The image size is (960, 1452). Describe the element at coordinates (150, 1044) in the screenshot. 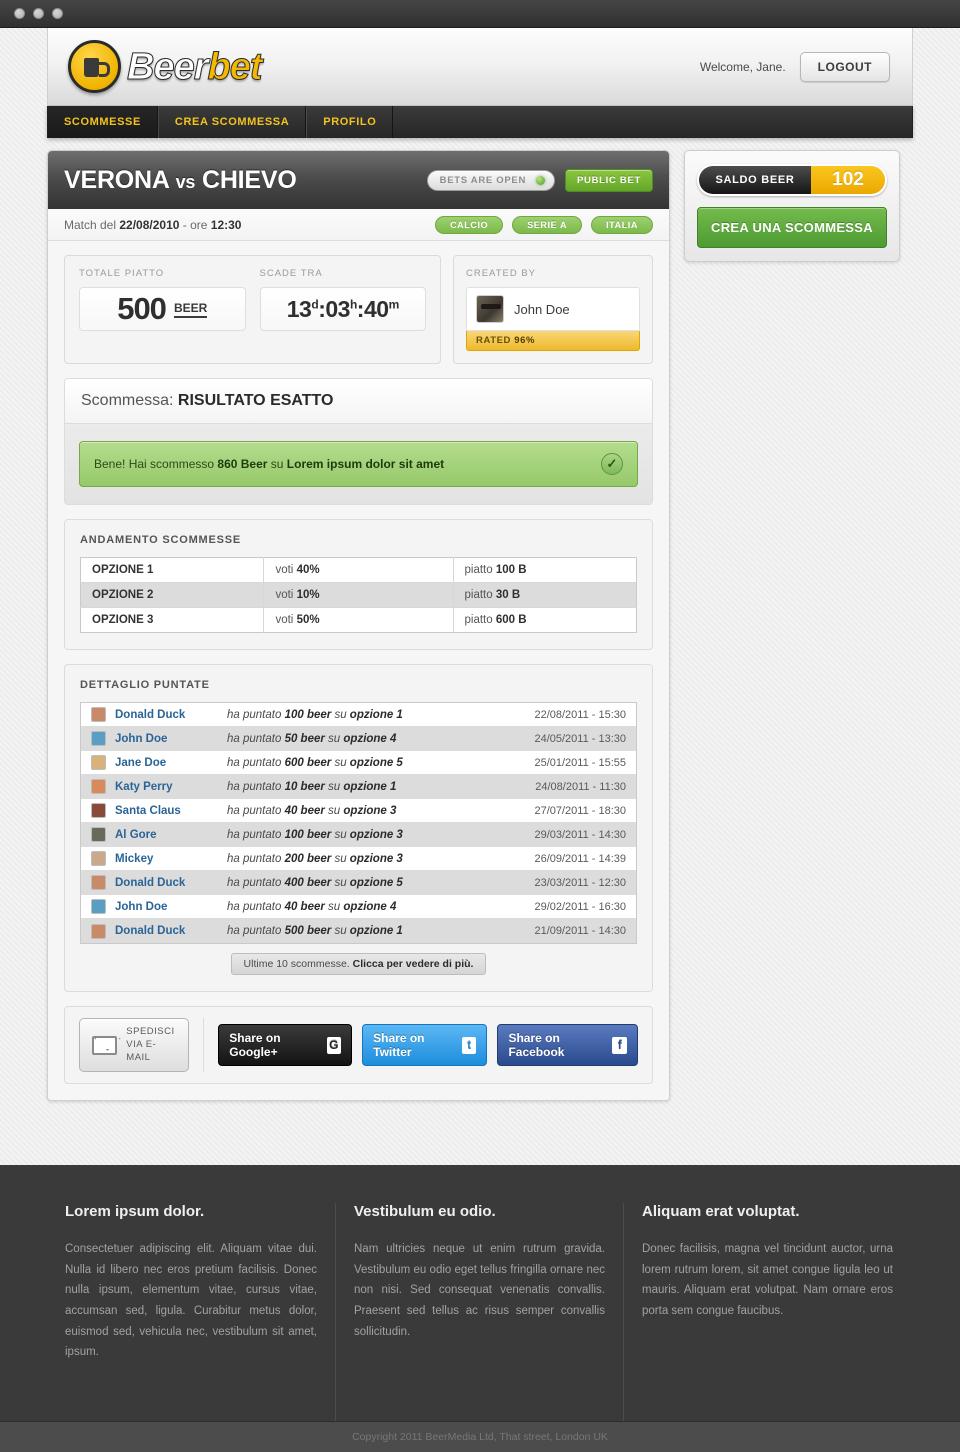

I see `send-email-label: SPEDISCI VIA E-MAIL` at that location.